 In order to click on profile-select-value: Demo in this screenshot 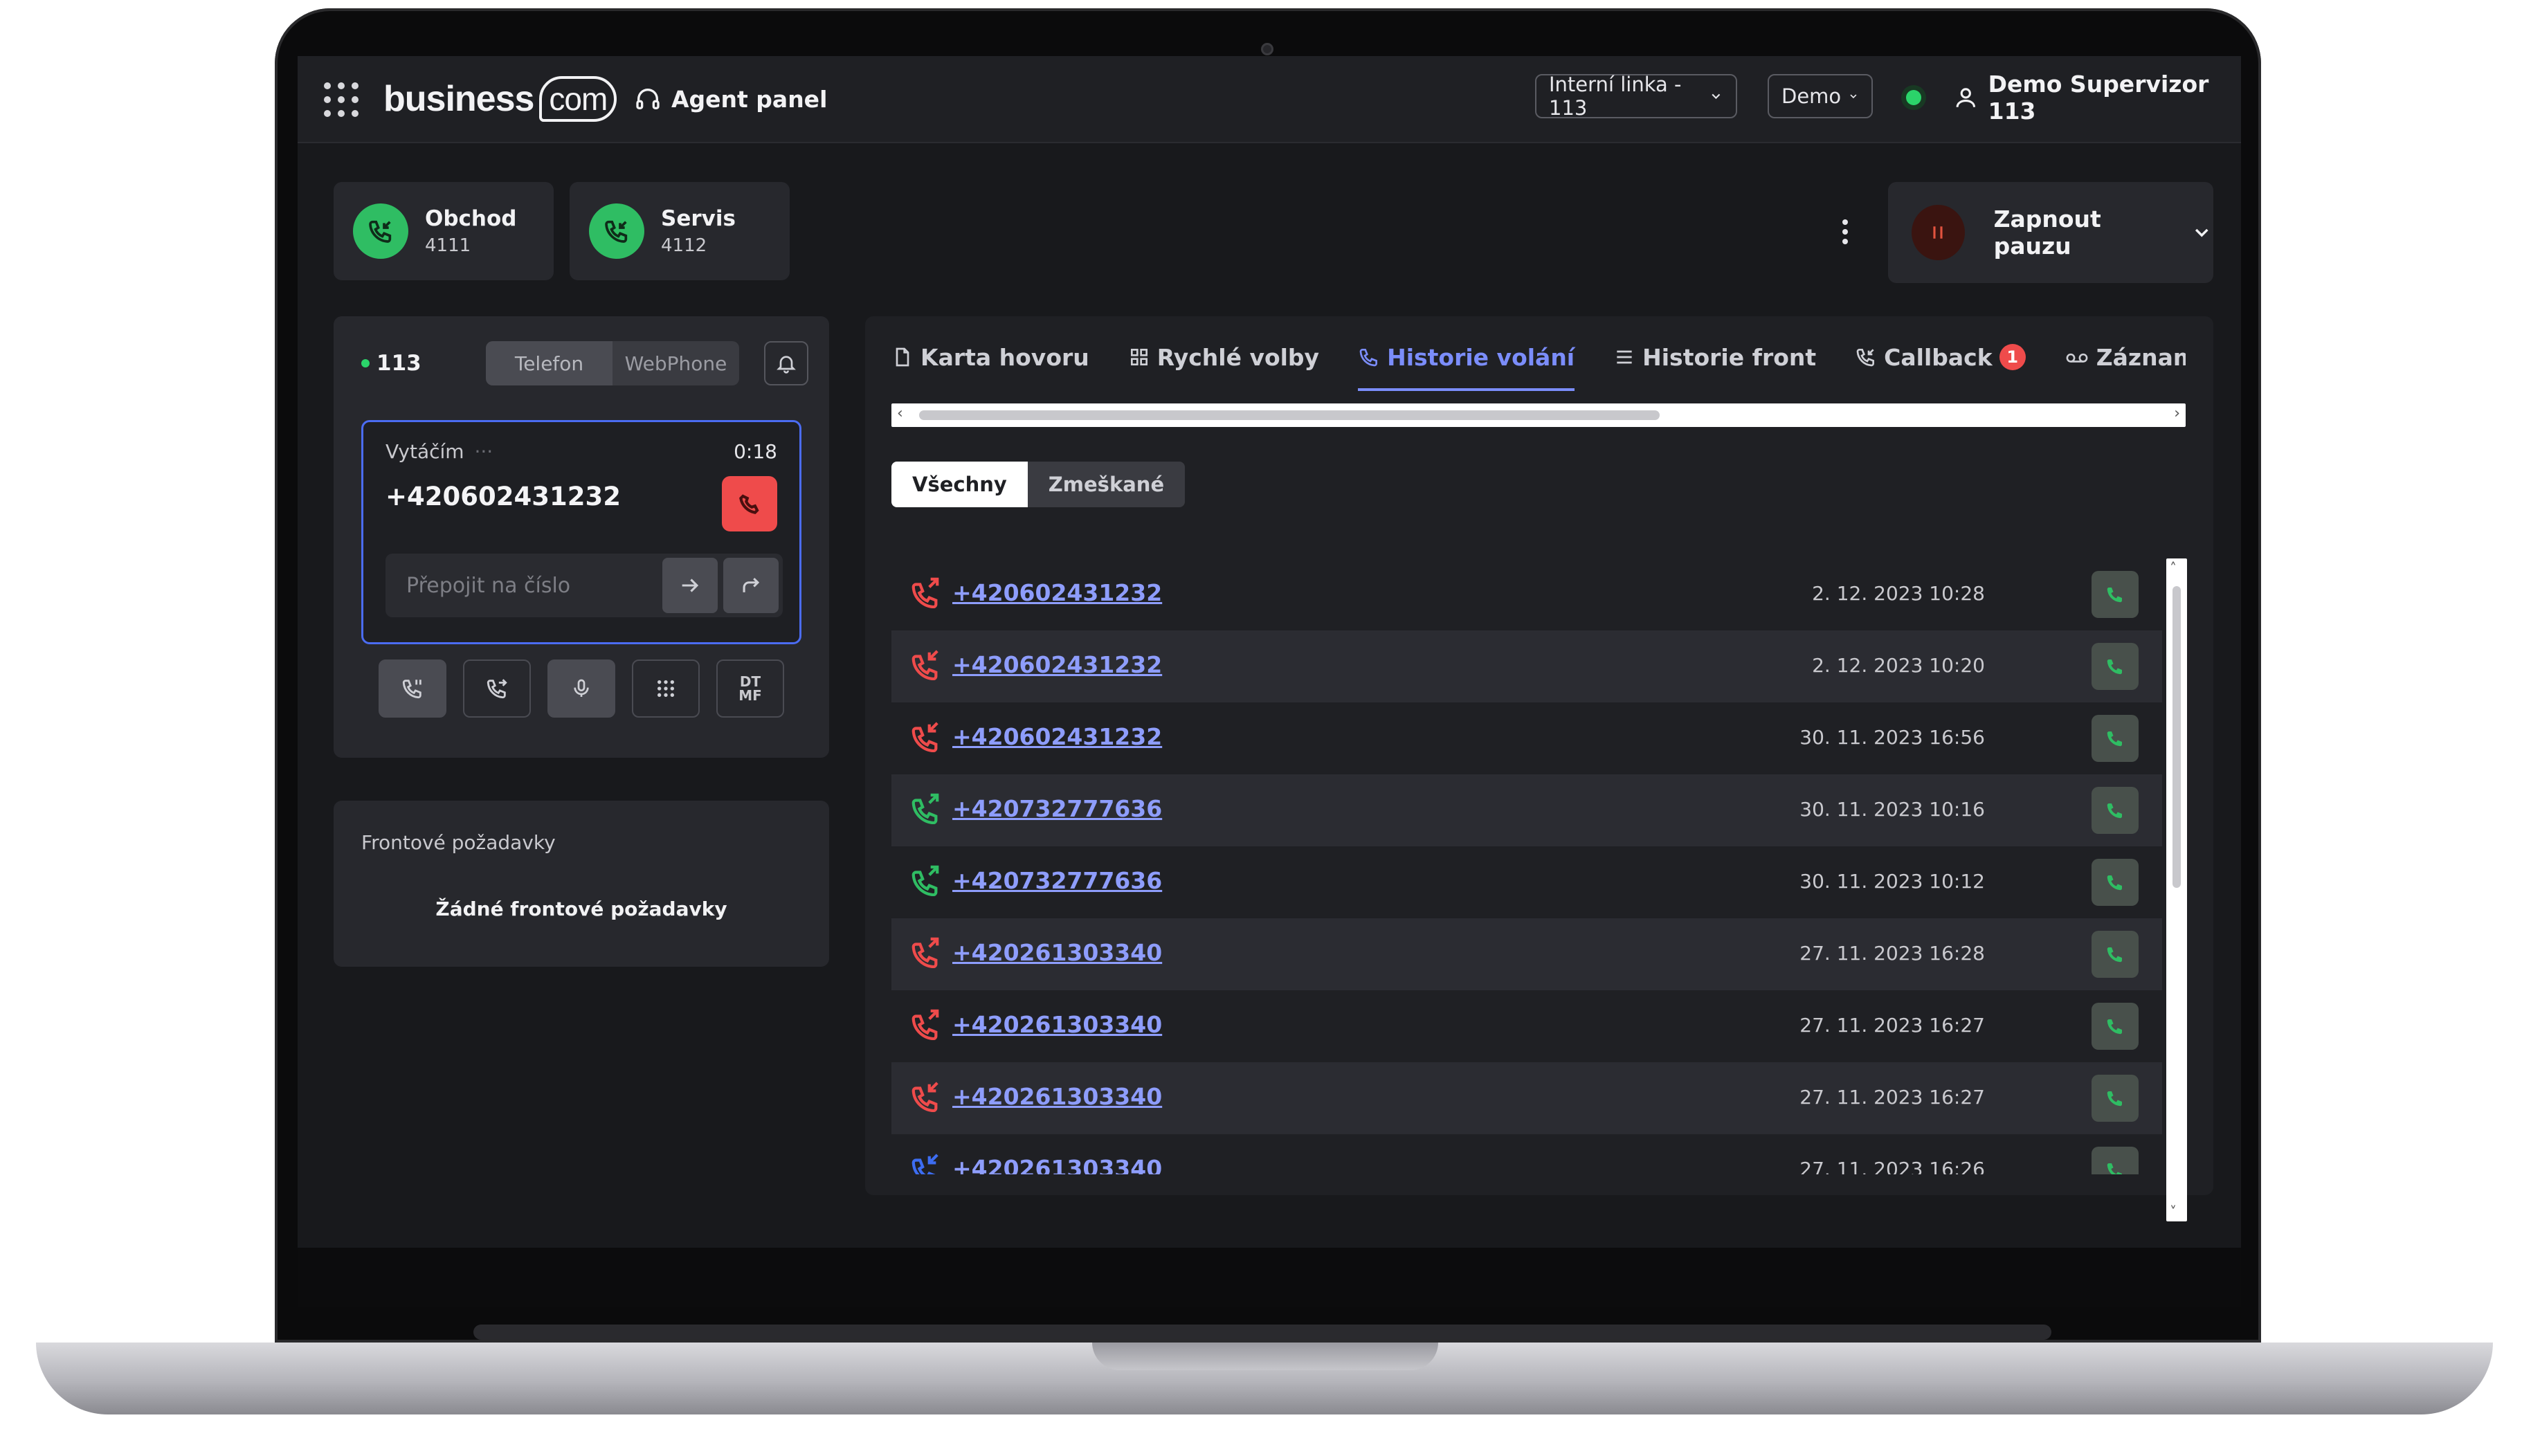, I will do `click(1811, 96)`.